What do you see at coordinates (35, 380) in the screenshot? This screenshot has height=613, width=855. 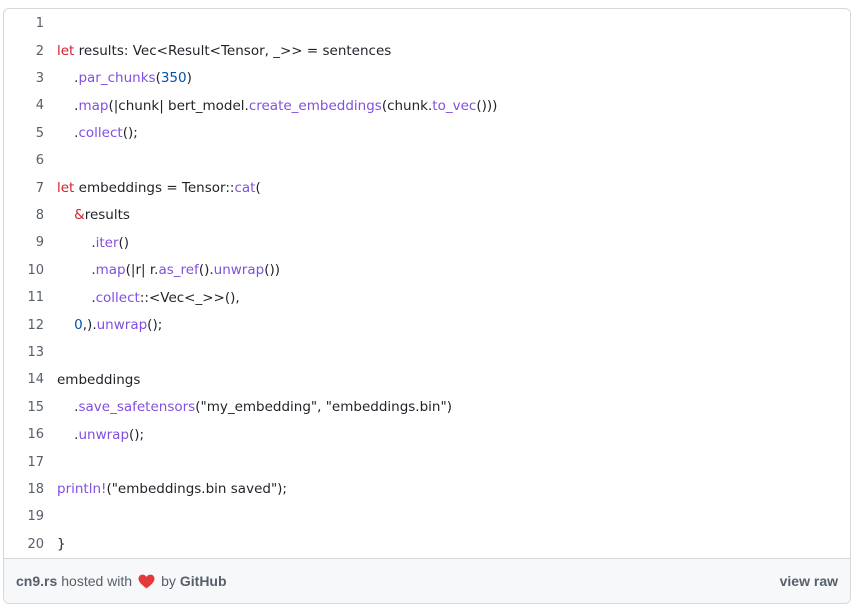 I see `line-number: 14` at bounding box center [35, 380].